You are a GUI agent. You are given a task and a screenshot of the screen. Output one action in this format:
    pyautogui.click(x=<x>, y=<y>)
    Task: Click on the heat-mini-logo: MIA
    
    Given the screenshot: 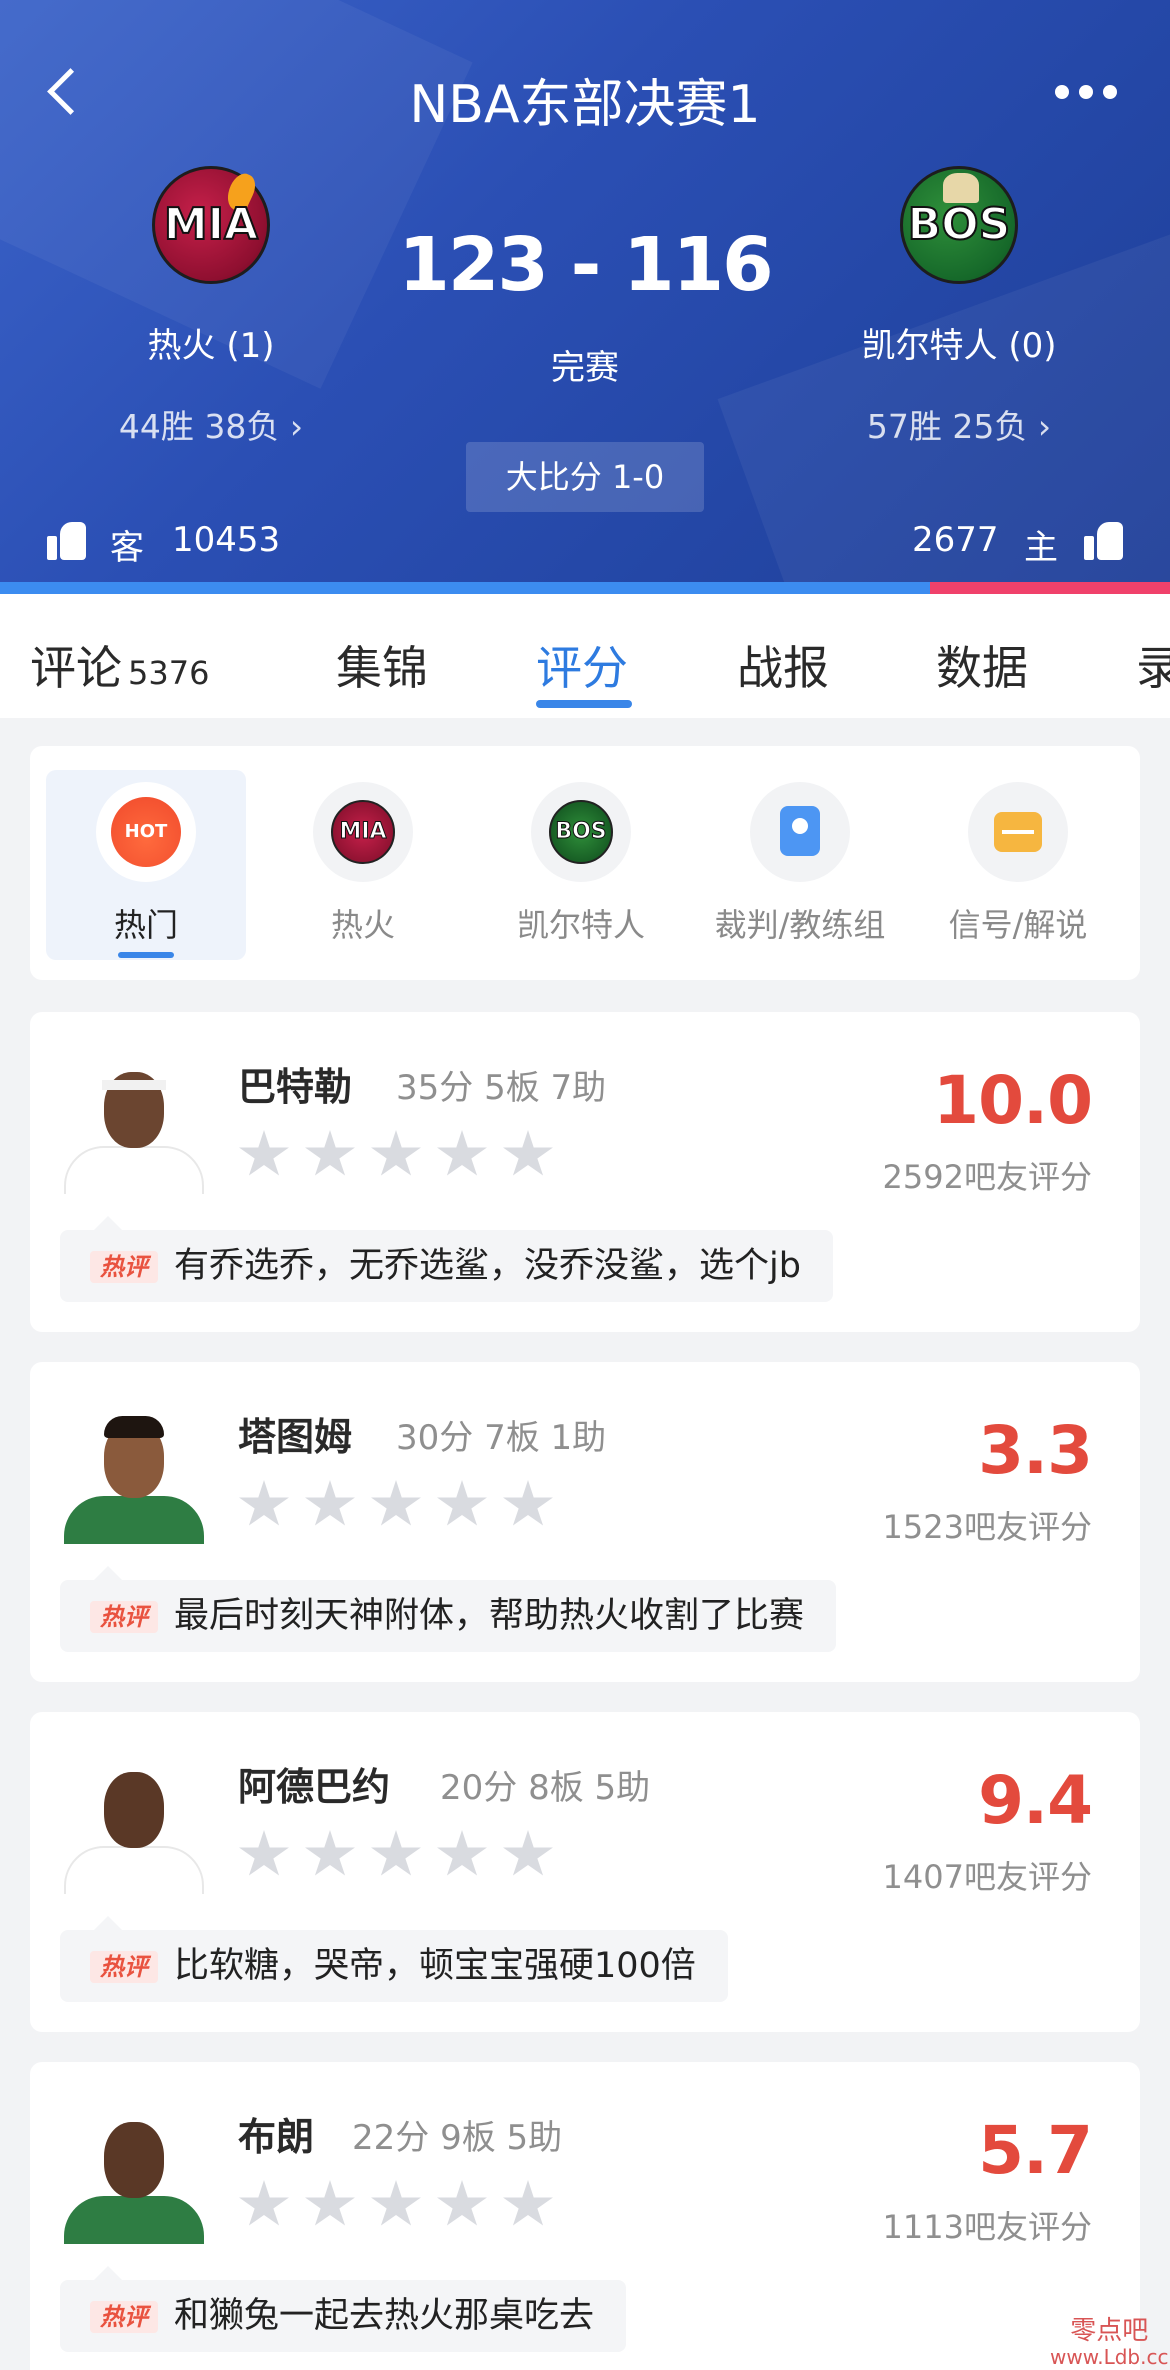 What is the action you would take?
    pyautogui.click(x=363, y=832)
    